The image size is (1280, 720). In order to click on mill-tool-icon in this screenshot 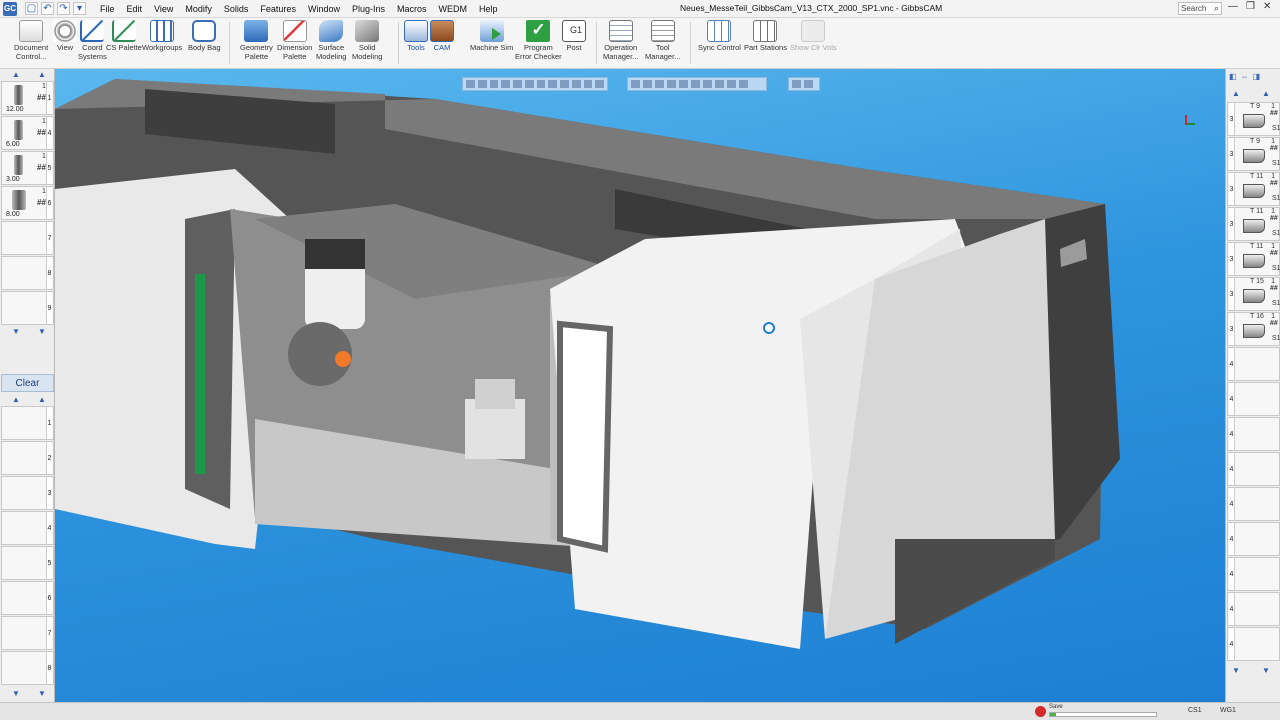, I will do `click(19, 200)`.